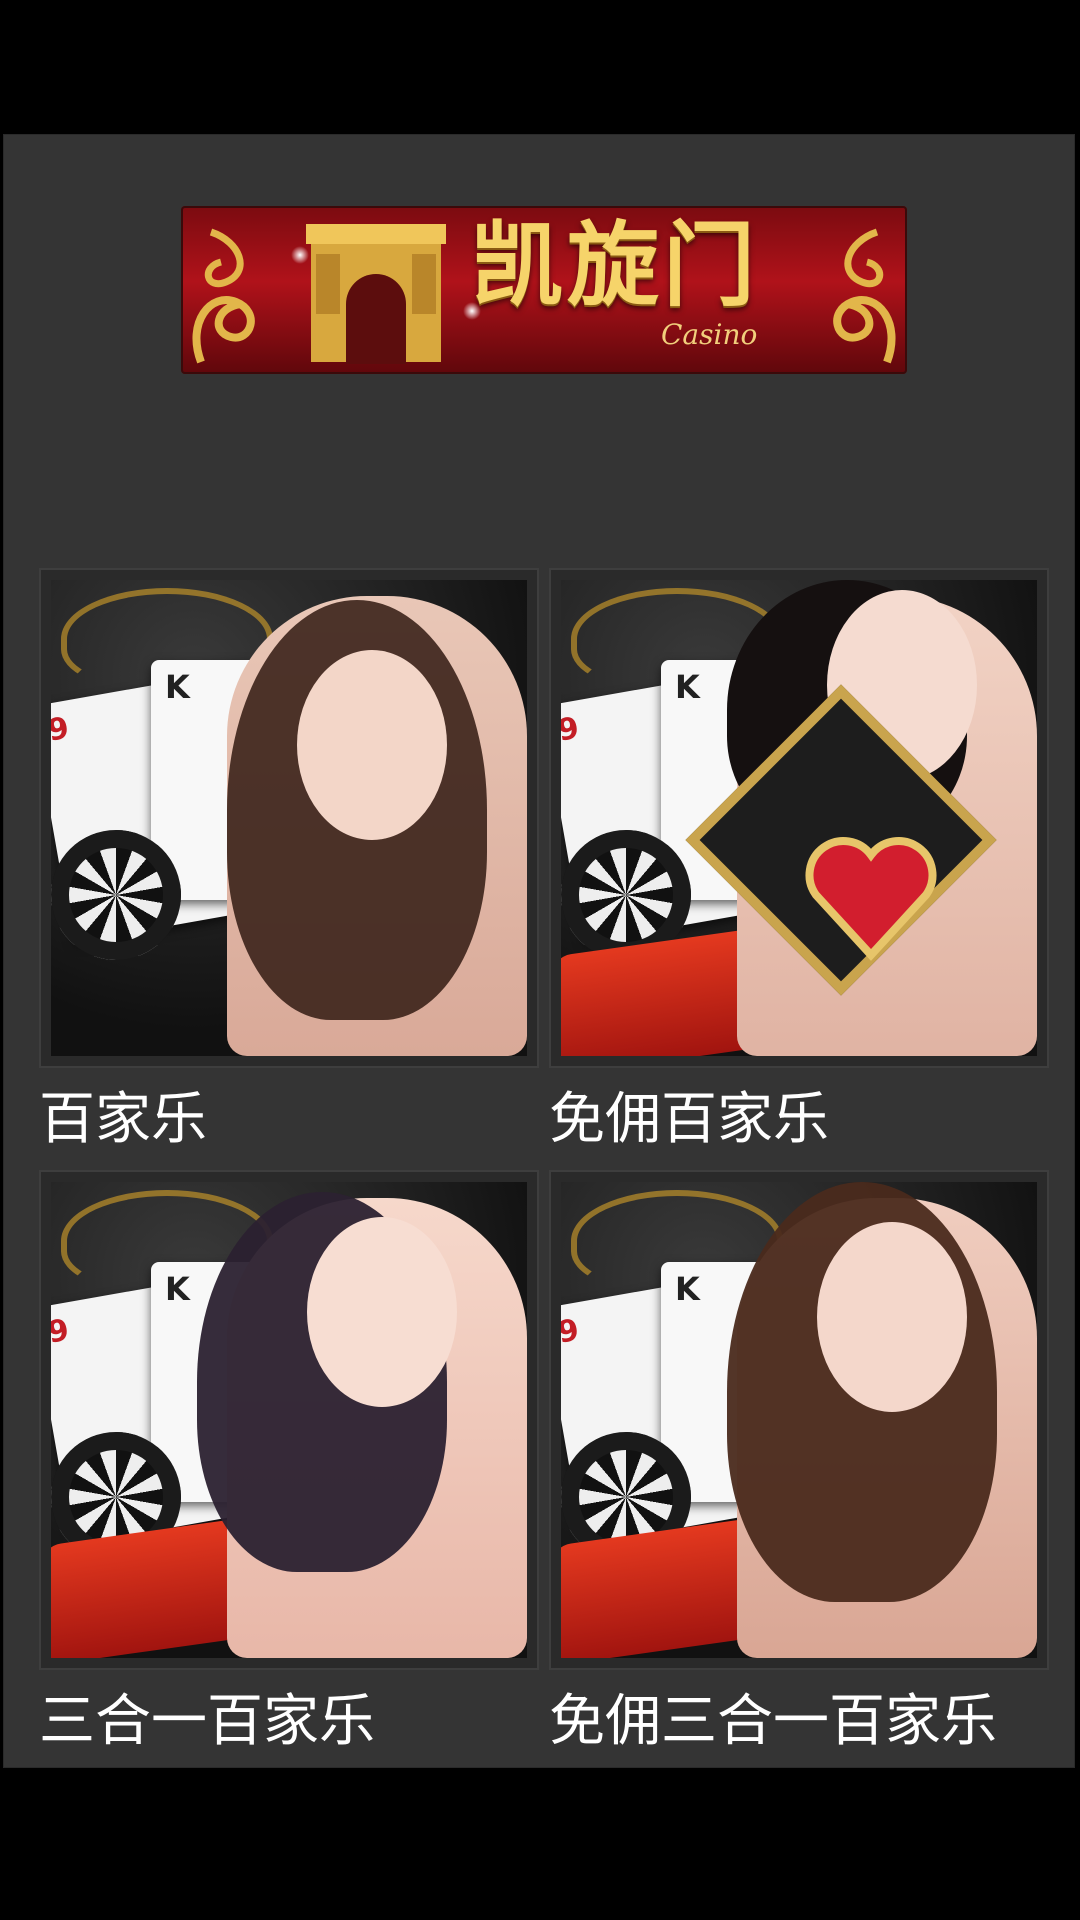 The height and width of the screenshot is (1920, 1080). What do you see at coordinates (709, 334) in the screenshot?
I see `brand-subtitle: Casino` at bounding box center [709, 334].